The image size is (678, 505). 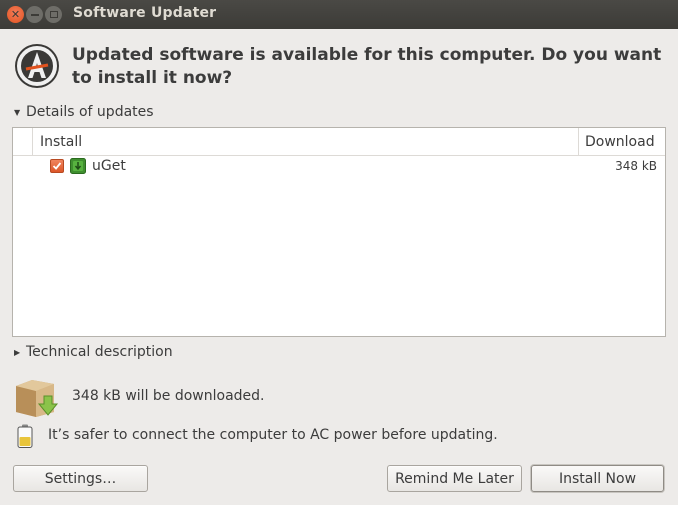 I want to click on expanded-triangle-icon: ▼, so click(x=17, y=112).